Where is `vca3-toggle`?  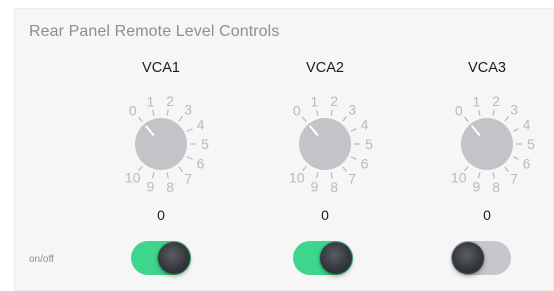
vca3-toggle is located at coordinates (481, 258).